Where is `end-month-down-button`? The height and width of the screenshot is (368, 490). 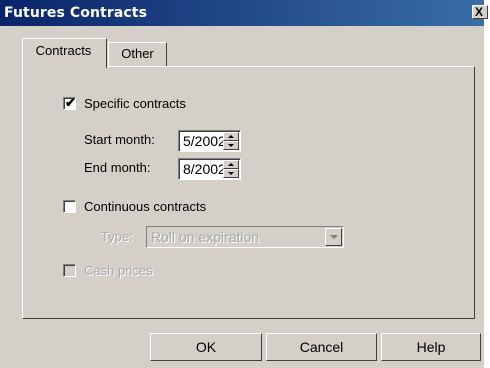 end-month-down-button is located at coordinates (231, 173).